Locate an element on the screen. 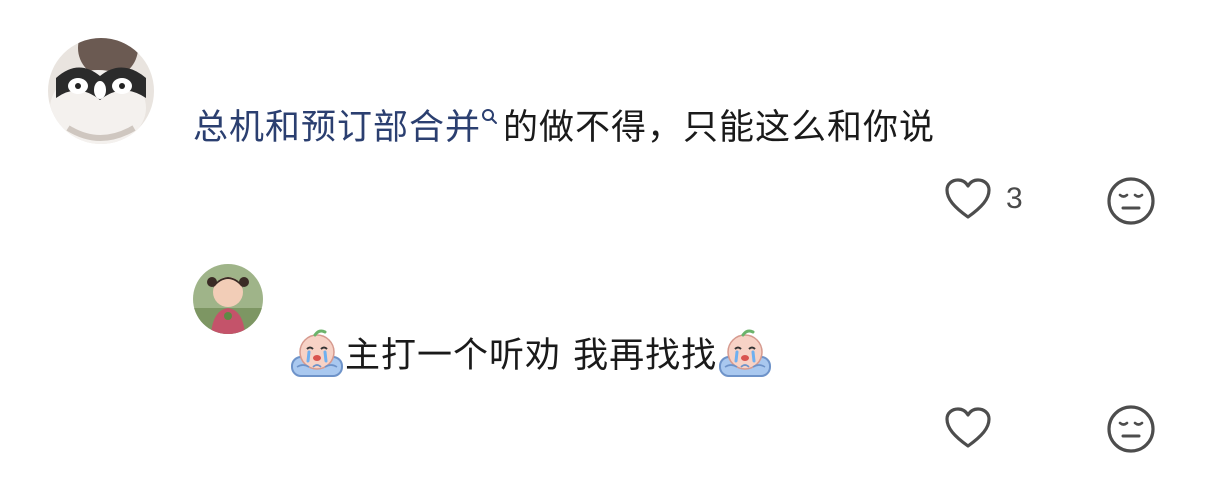 This screenshot has width=1206, height=477. like-button is located at coordinates (968, 428).